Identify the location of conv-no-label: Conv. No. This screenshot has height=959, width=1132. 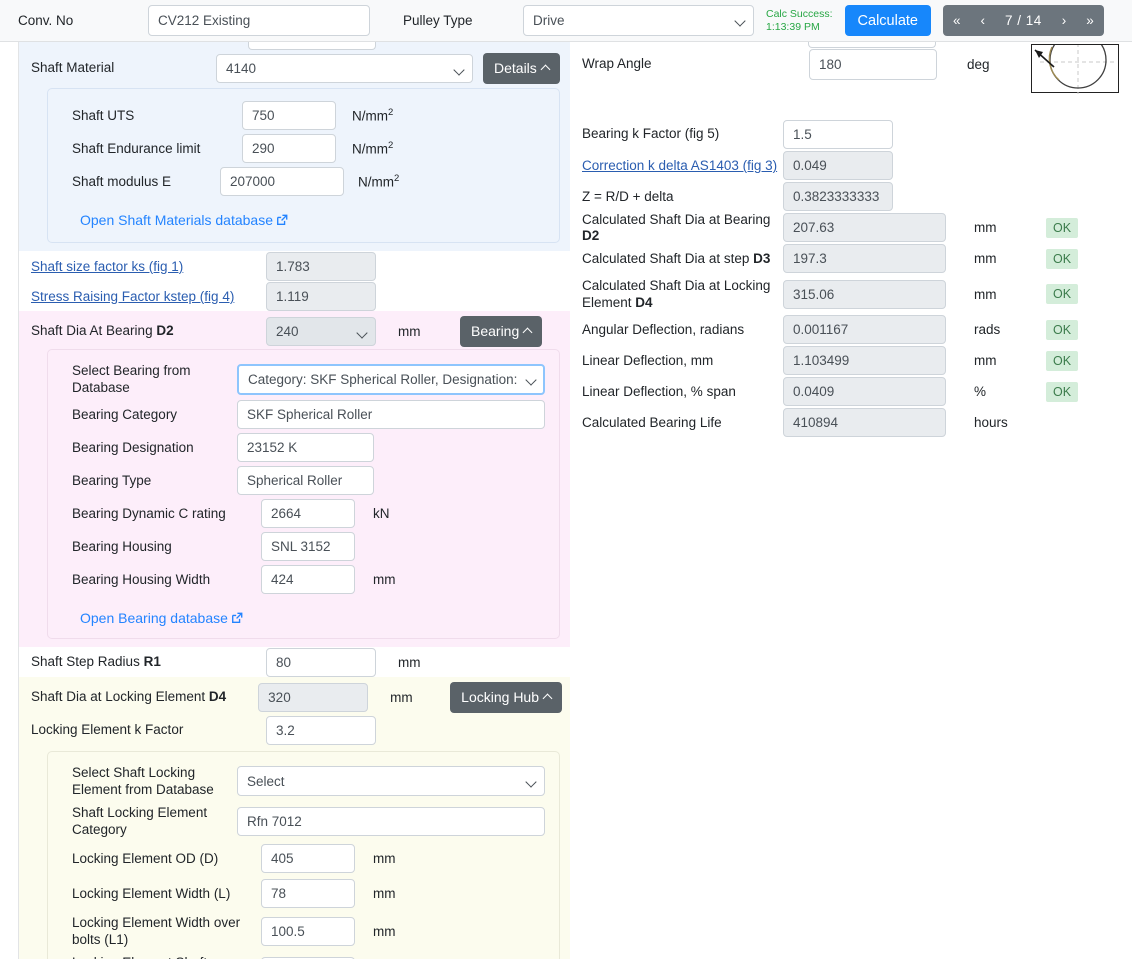
(46, 20).